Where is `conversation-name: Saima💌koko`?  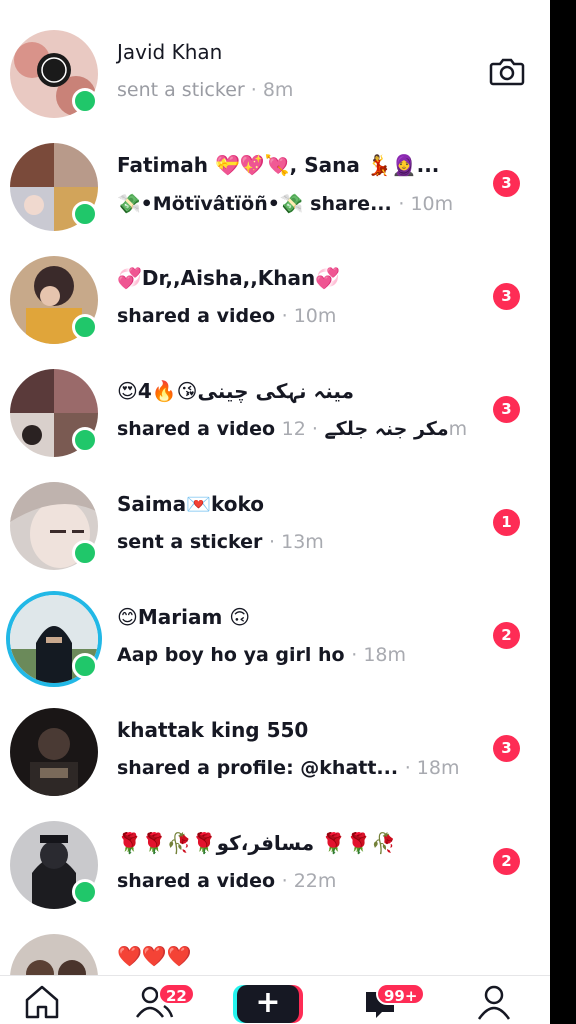 conversation-name: Saima💌koko is located at coordinates (191, 504).